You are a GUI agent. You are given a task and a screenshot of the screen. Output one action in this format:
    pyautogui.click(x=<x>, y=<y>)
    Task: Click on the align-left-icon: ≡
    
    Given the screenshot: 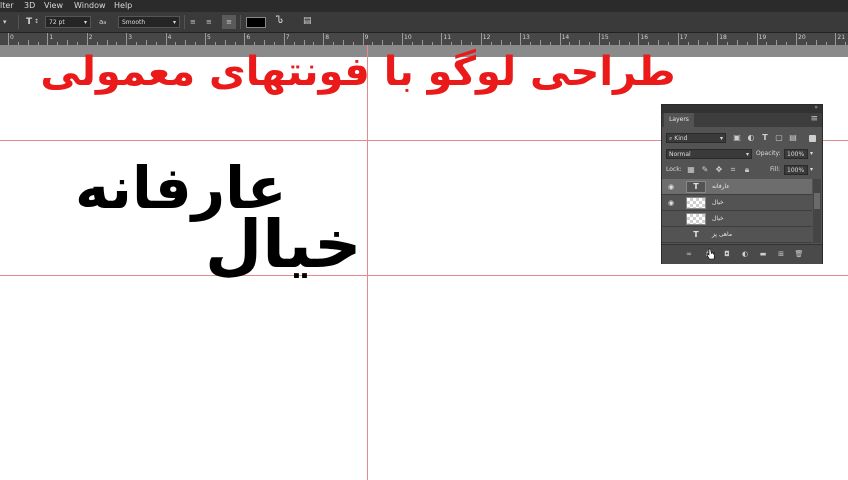 What is the action you would take?
    pyautogui.click(x=193, y=22)
    